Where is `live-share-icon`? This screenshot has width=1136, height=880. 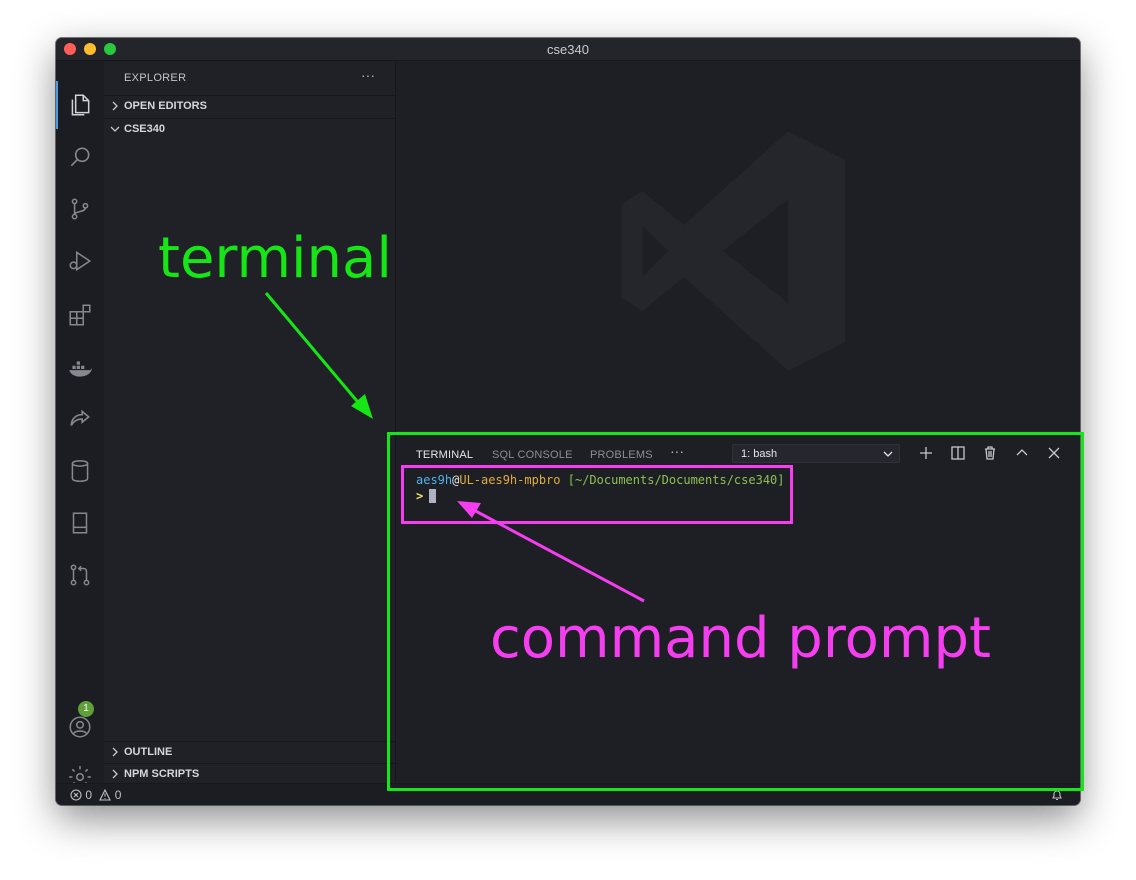
live-share-icon is located at coordinates (80, 419).